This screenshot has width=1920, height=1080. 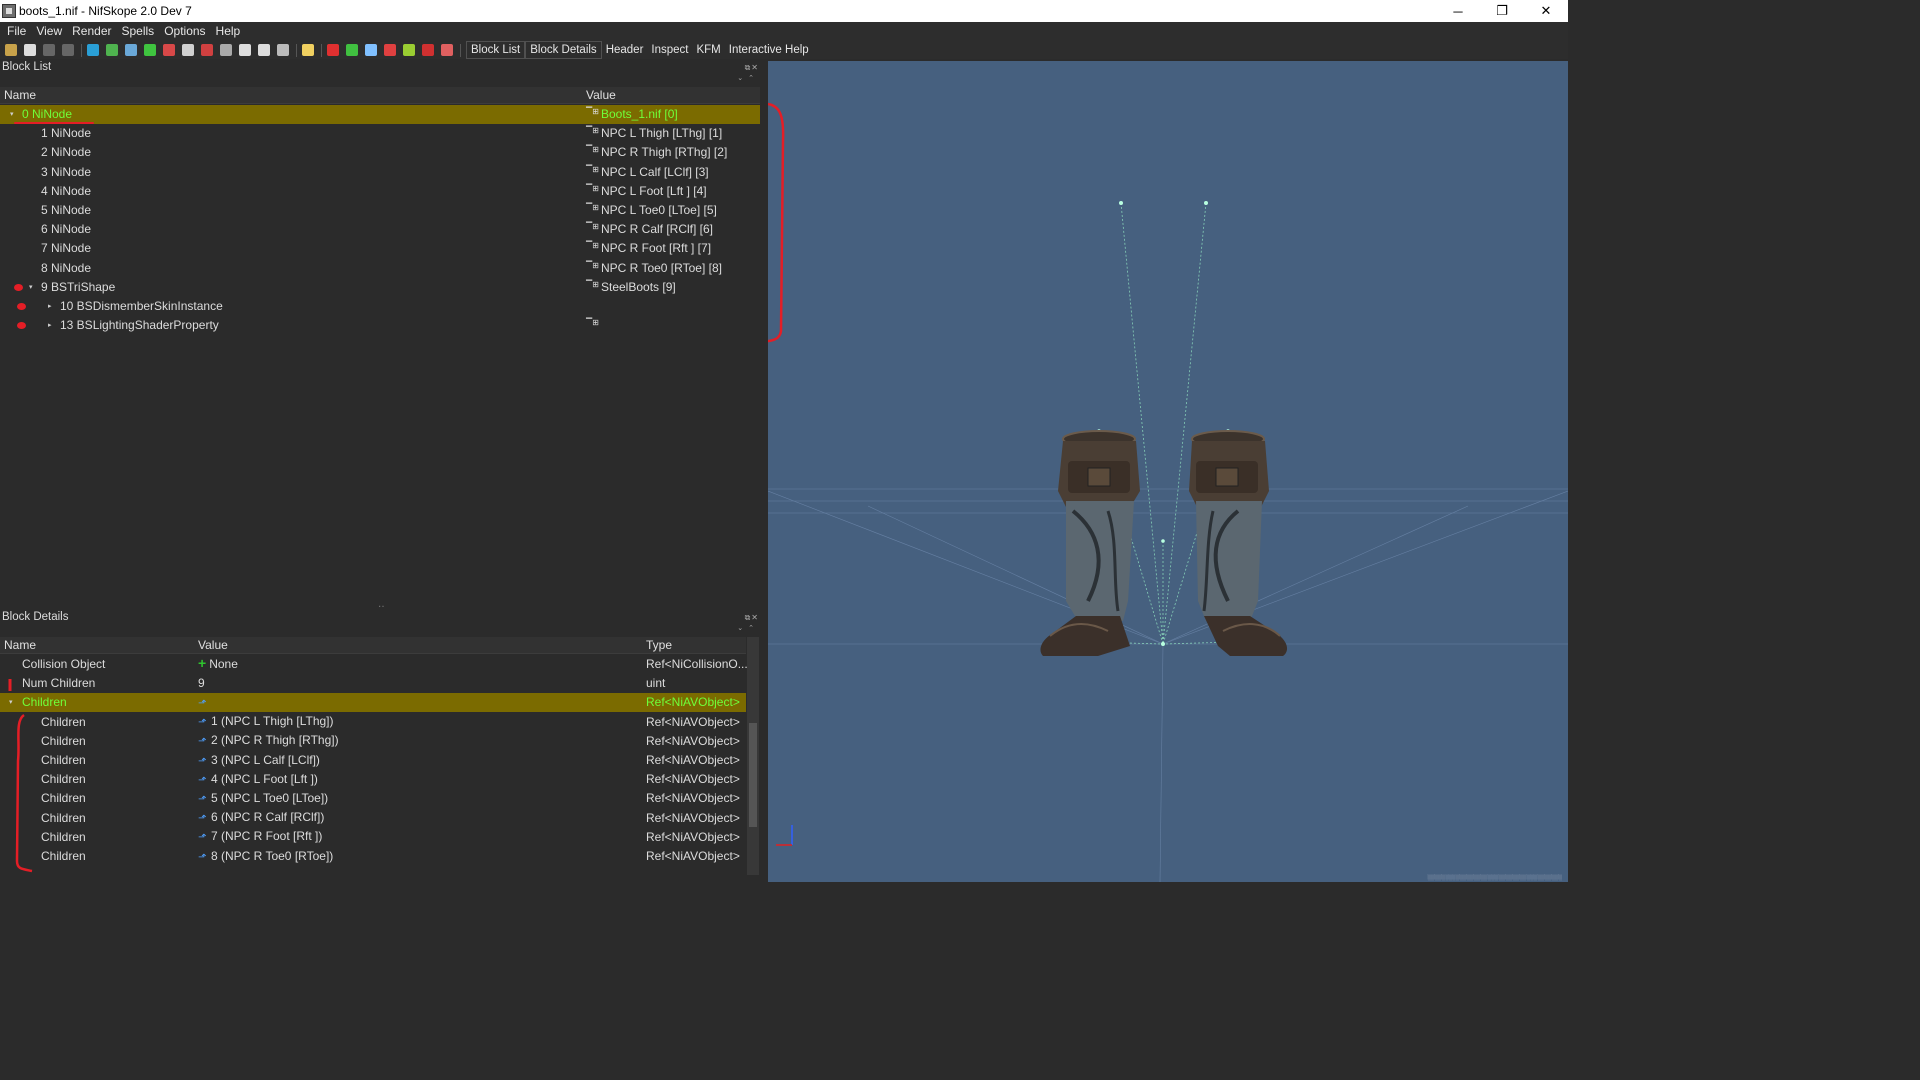 I want to click on block-list-row: ▾ 0 NiNode ▔⊞ Boots_1.nif [0], so click(x=380, y=114).